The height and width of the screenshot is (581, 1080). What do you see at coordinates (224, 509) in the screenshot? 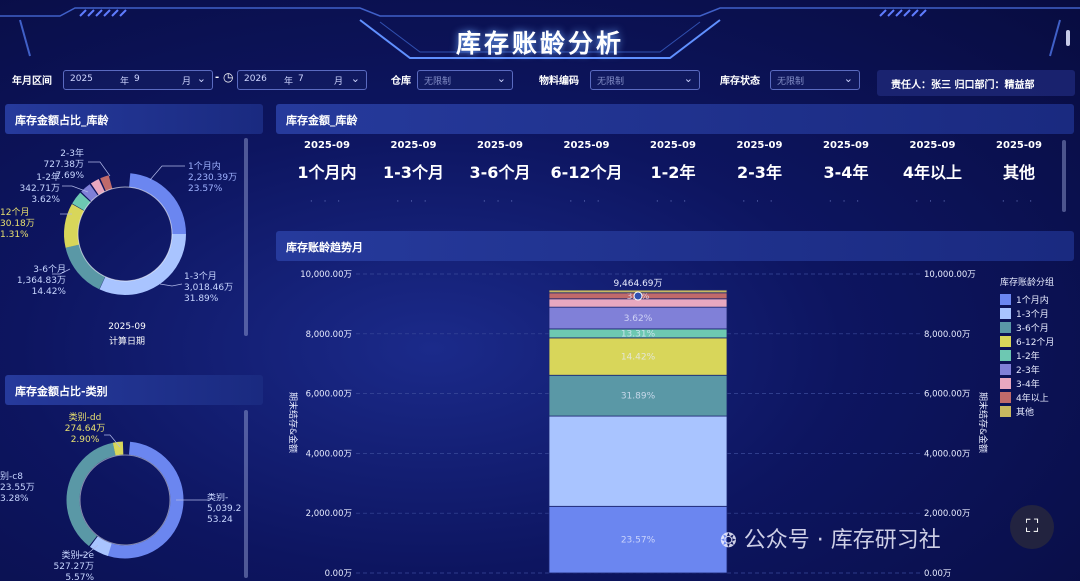
I see `category-label-value: 5,039.2` at bounding box center [224, 509].